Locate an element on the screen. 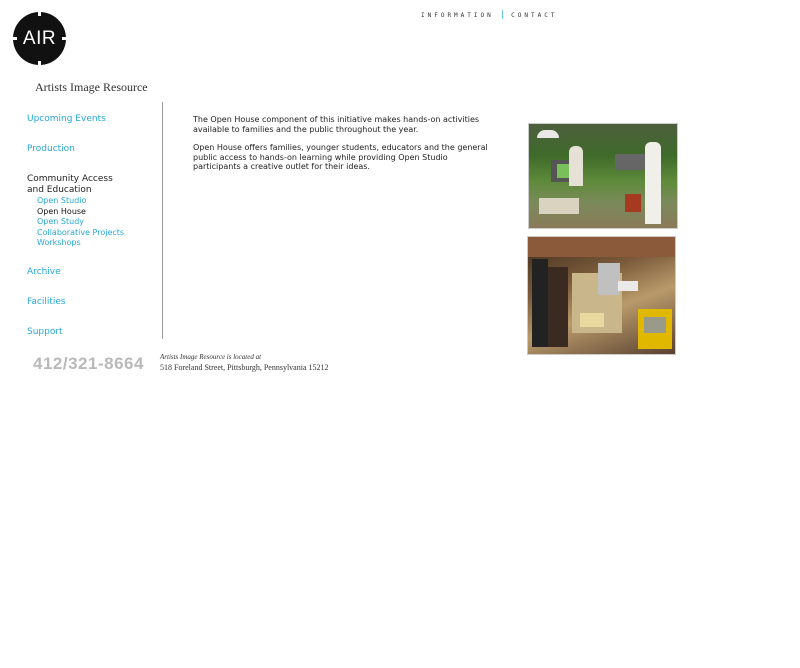 This screenshot has height=668, width=800. sidebar-subitem-collaborative-projects: Collaborative Projects is located at coordinates (97, 233).